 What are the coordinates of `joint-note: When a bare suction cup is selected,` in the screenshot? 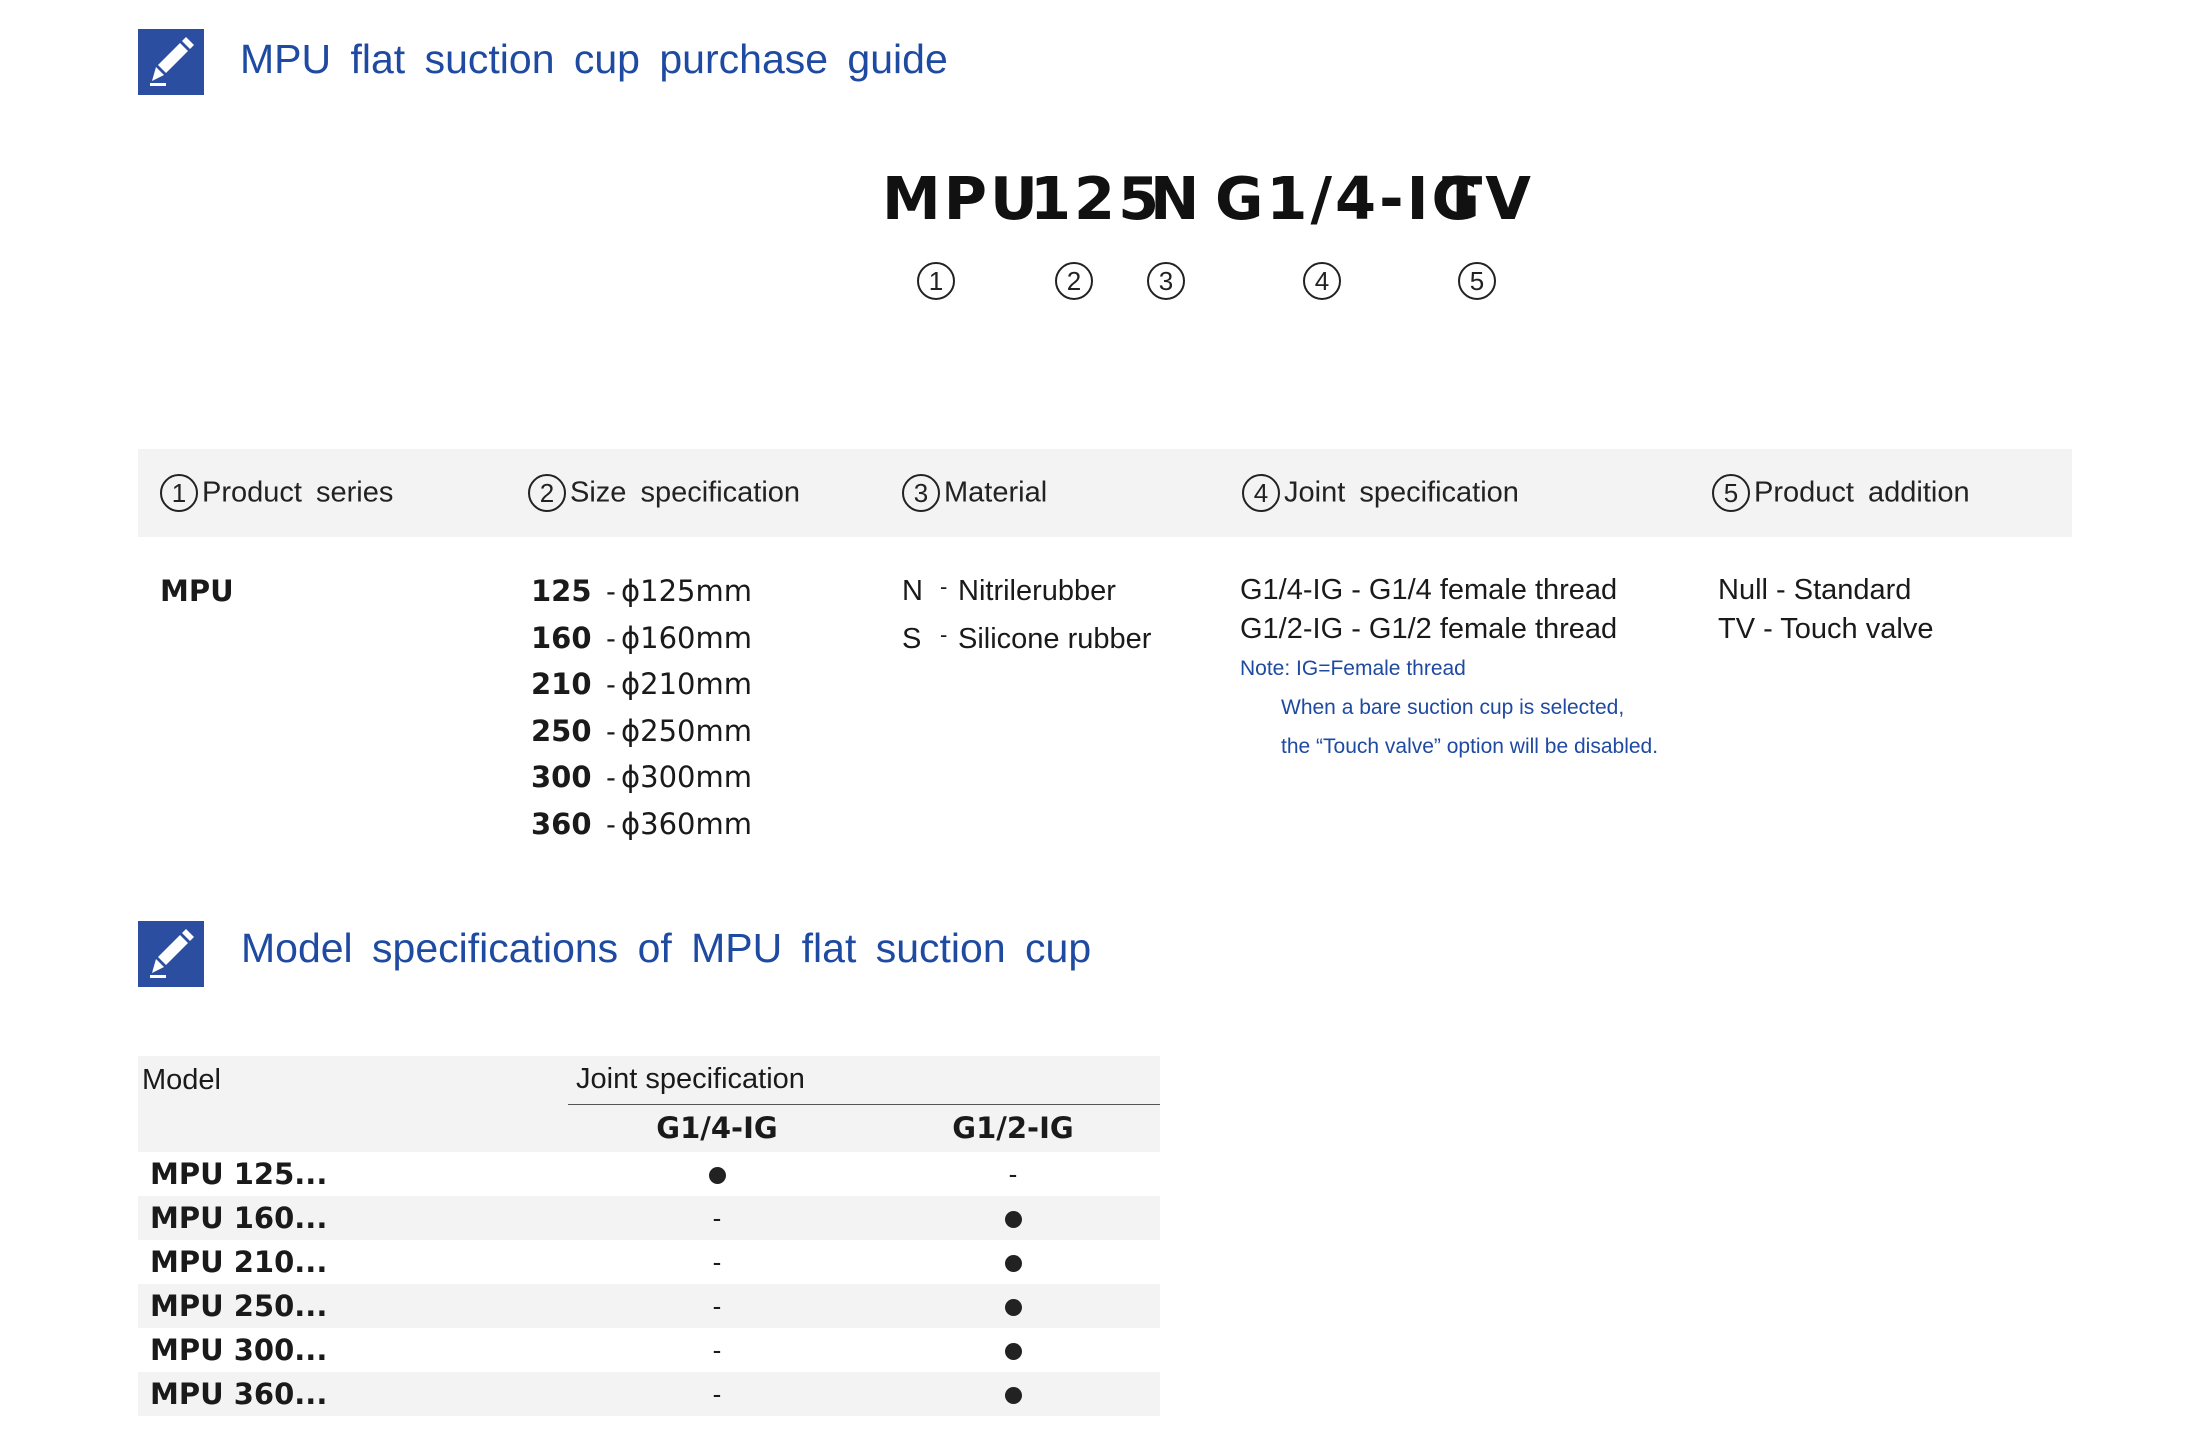 It's located at (1453, 707).